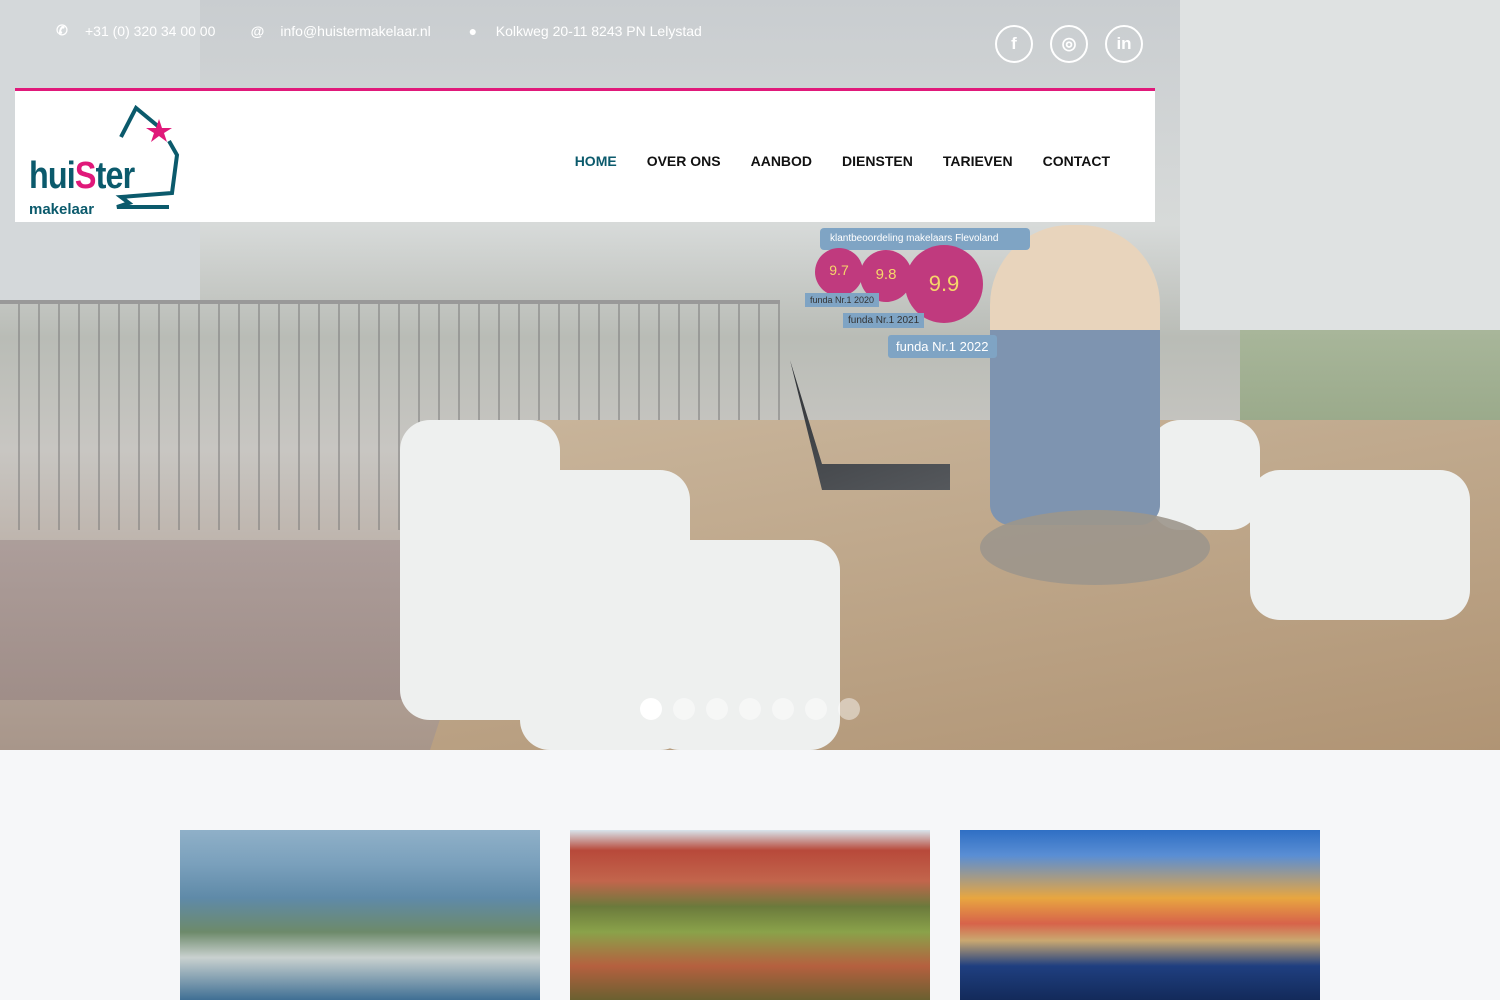 Image resolution: width=1500 pixels, height=1000 pixels. What do you see at coordinates (1076, 161) in the screenshot?
I see `nav-contact: CONTACT` at bounding box center [1076, 161].